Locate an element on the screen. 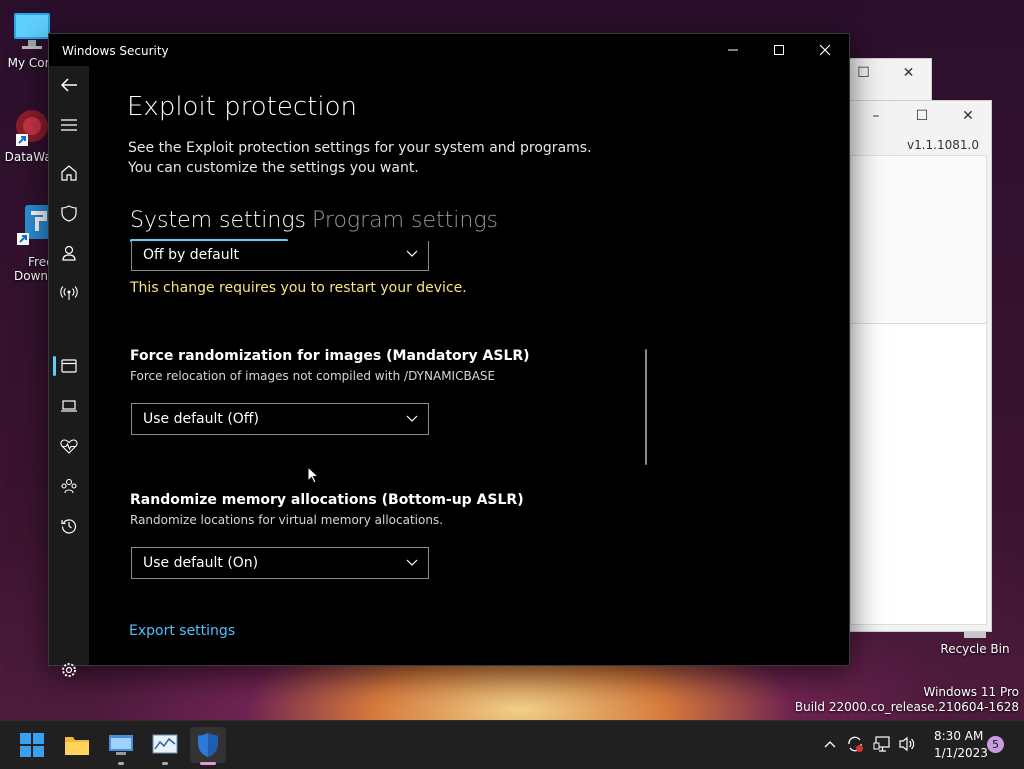  setting-dropdown-top: Off by default is located at coordinates (280, 256).